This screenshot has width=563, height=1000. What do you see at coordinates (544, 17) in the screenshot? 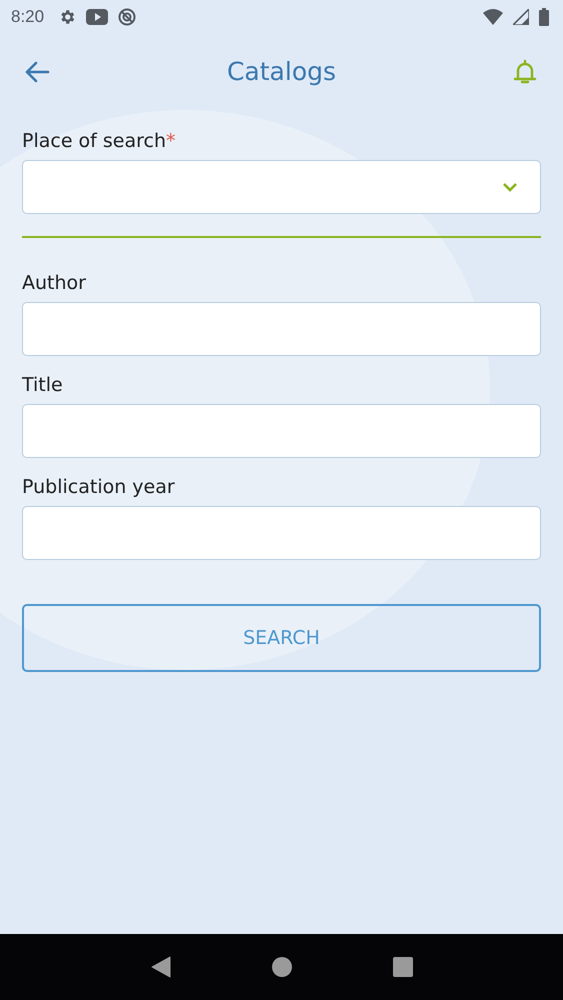
I see `battery-icon` at bounding box center [544, 17].